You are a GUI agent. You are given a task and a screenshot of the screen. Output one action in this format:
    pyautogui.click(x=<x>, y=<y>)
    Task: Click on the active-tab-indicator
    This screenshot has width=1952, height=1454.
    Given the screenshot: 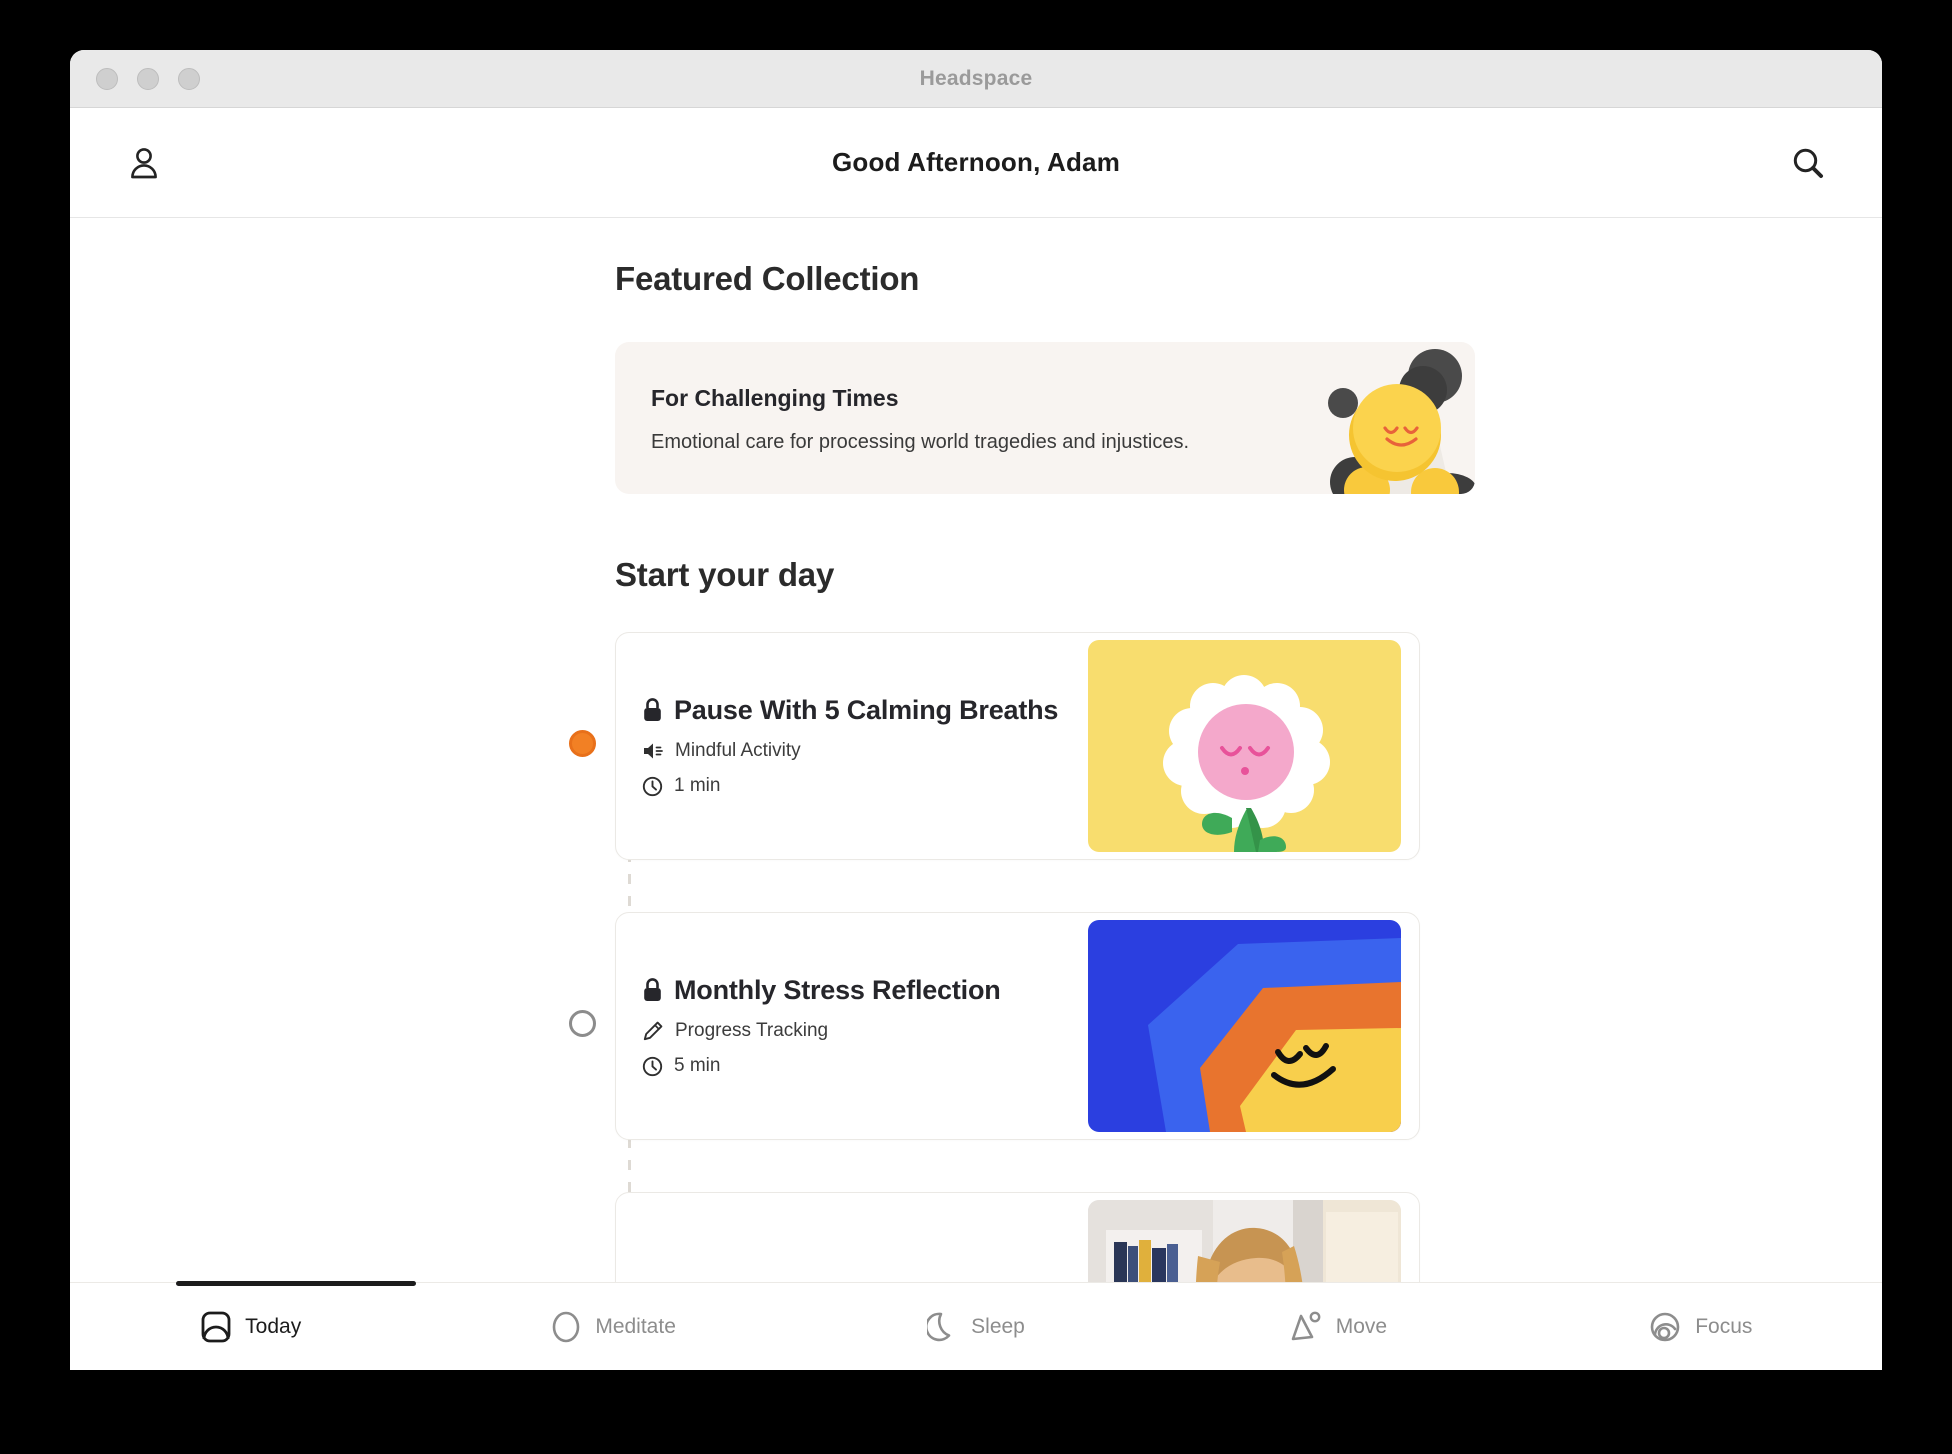 What is the action you would take?
    pyautogui.click(x=296, y=1283)
    